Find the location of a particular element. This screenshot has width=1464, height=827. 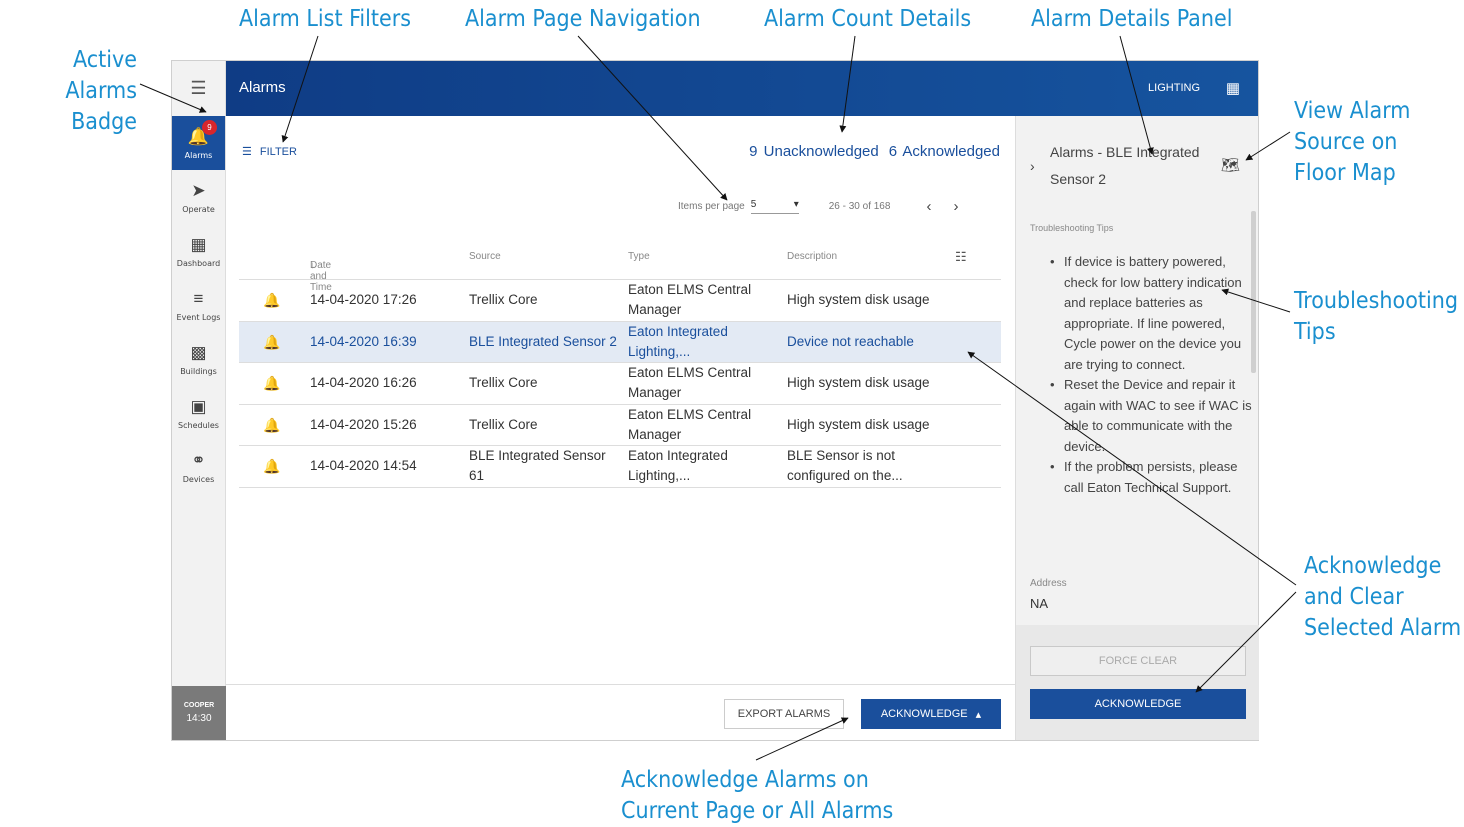

rail-item-buildings: ▩ Buildings is located at coordinates (198, 359).